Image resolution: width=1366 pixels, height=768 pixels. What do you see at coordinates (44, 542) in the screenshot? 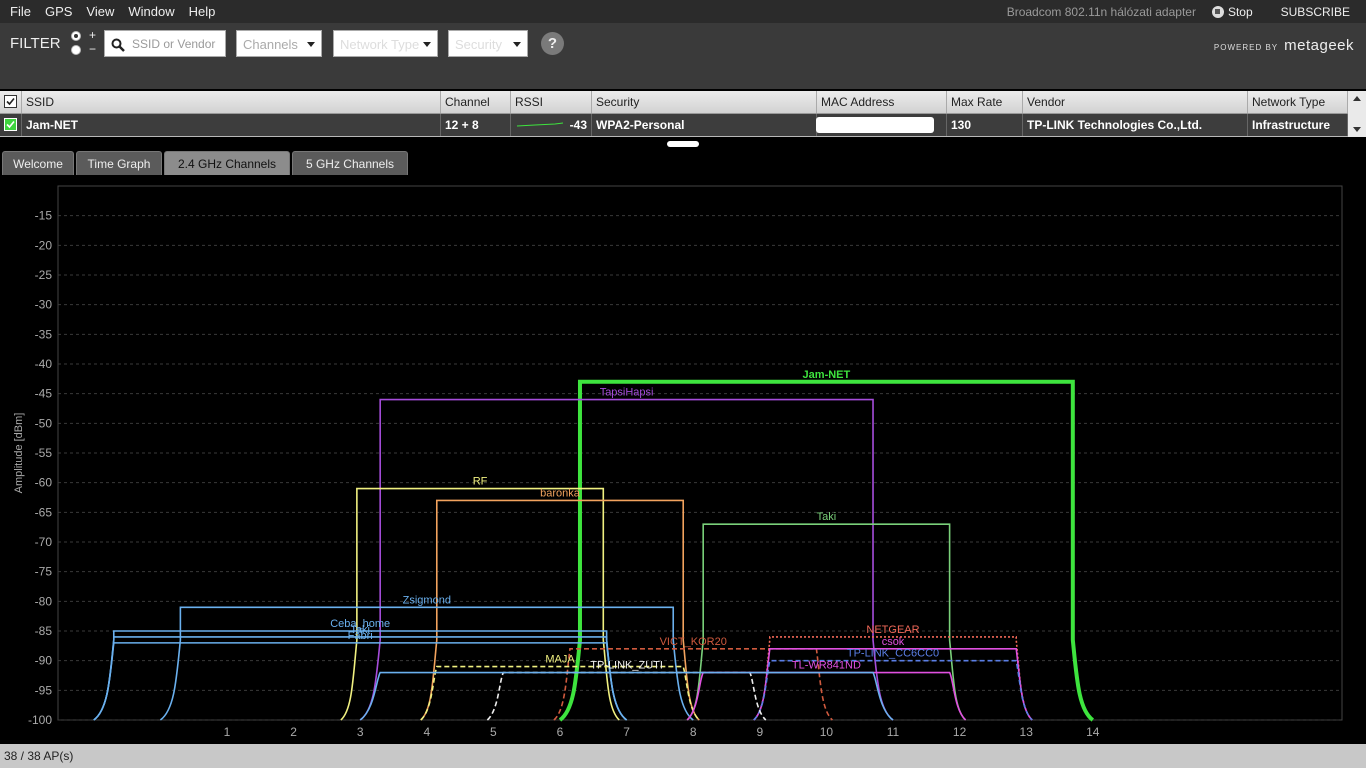
I see `y-tick-label: -70` at bounding box center [44, 542].